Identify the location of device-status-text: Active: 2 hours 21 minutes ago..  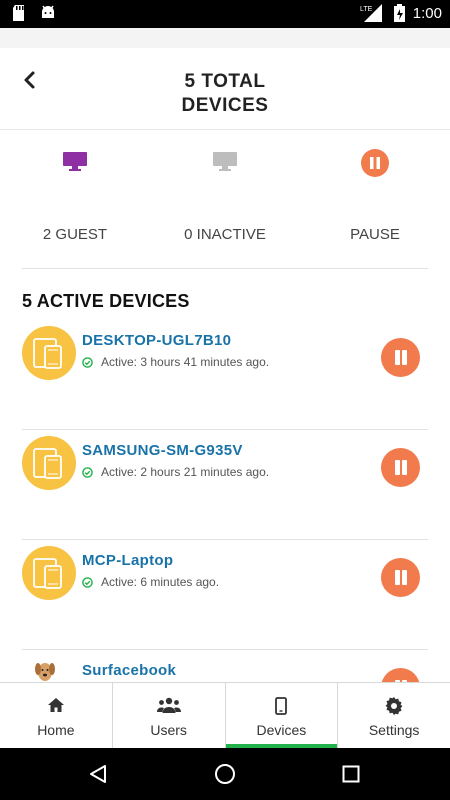
(185, 472).